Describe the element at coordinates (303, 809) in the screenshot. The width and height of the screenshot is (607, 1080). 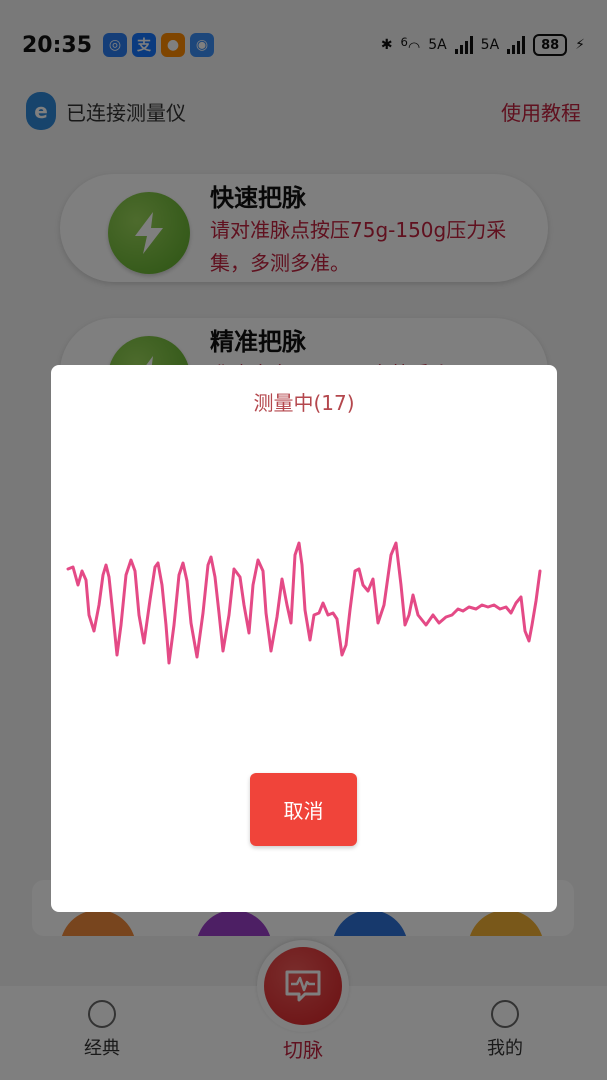
I see `cancel-button: 取消` at that location.